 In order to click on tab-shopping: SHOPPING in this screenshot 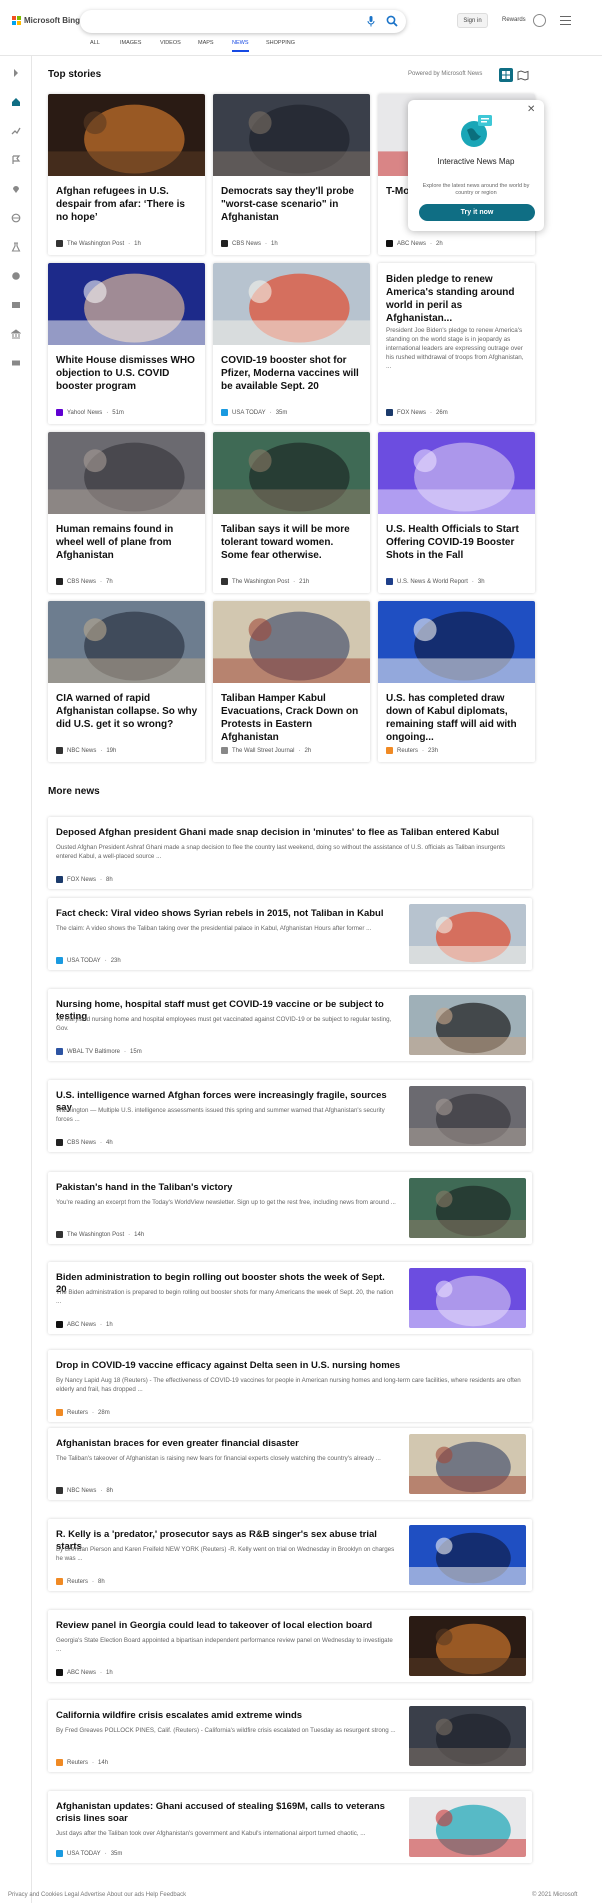, I will do `click(280, 46)`.